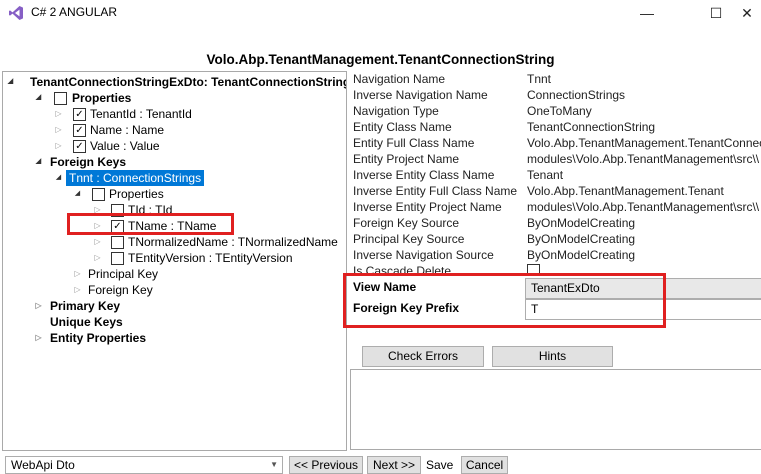 The height and width of the screenshot is (474, 761). Describe the element at coordinates (326, 465) in the screenshot. I see `previous-button: << Previous` at that location.